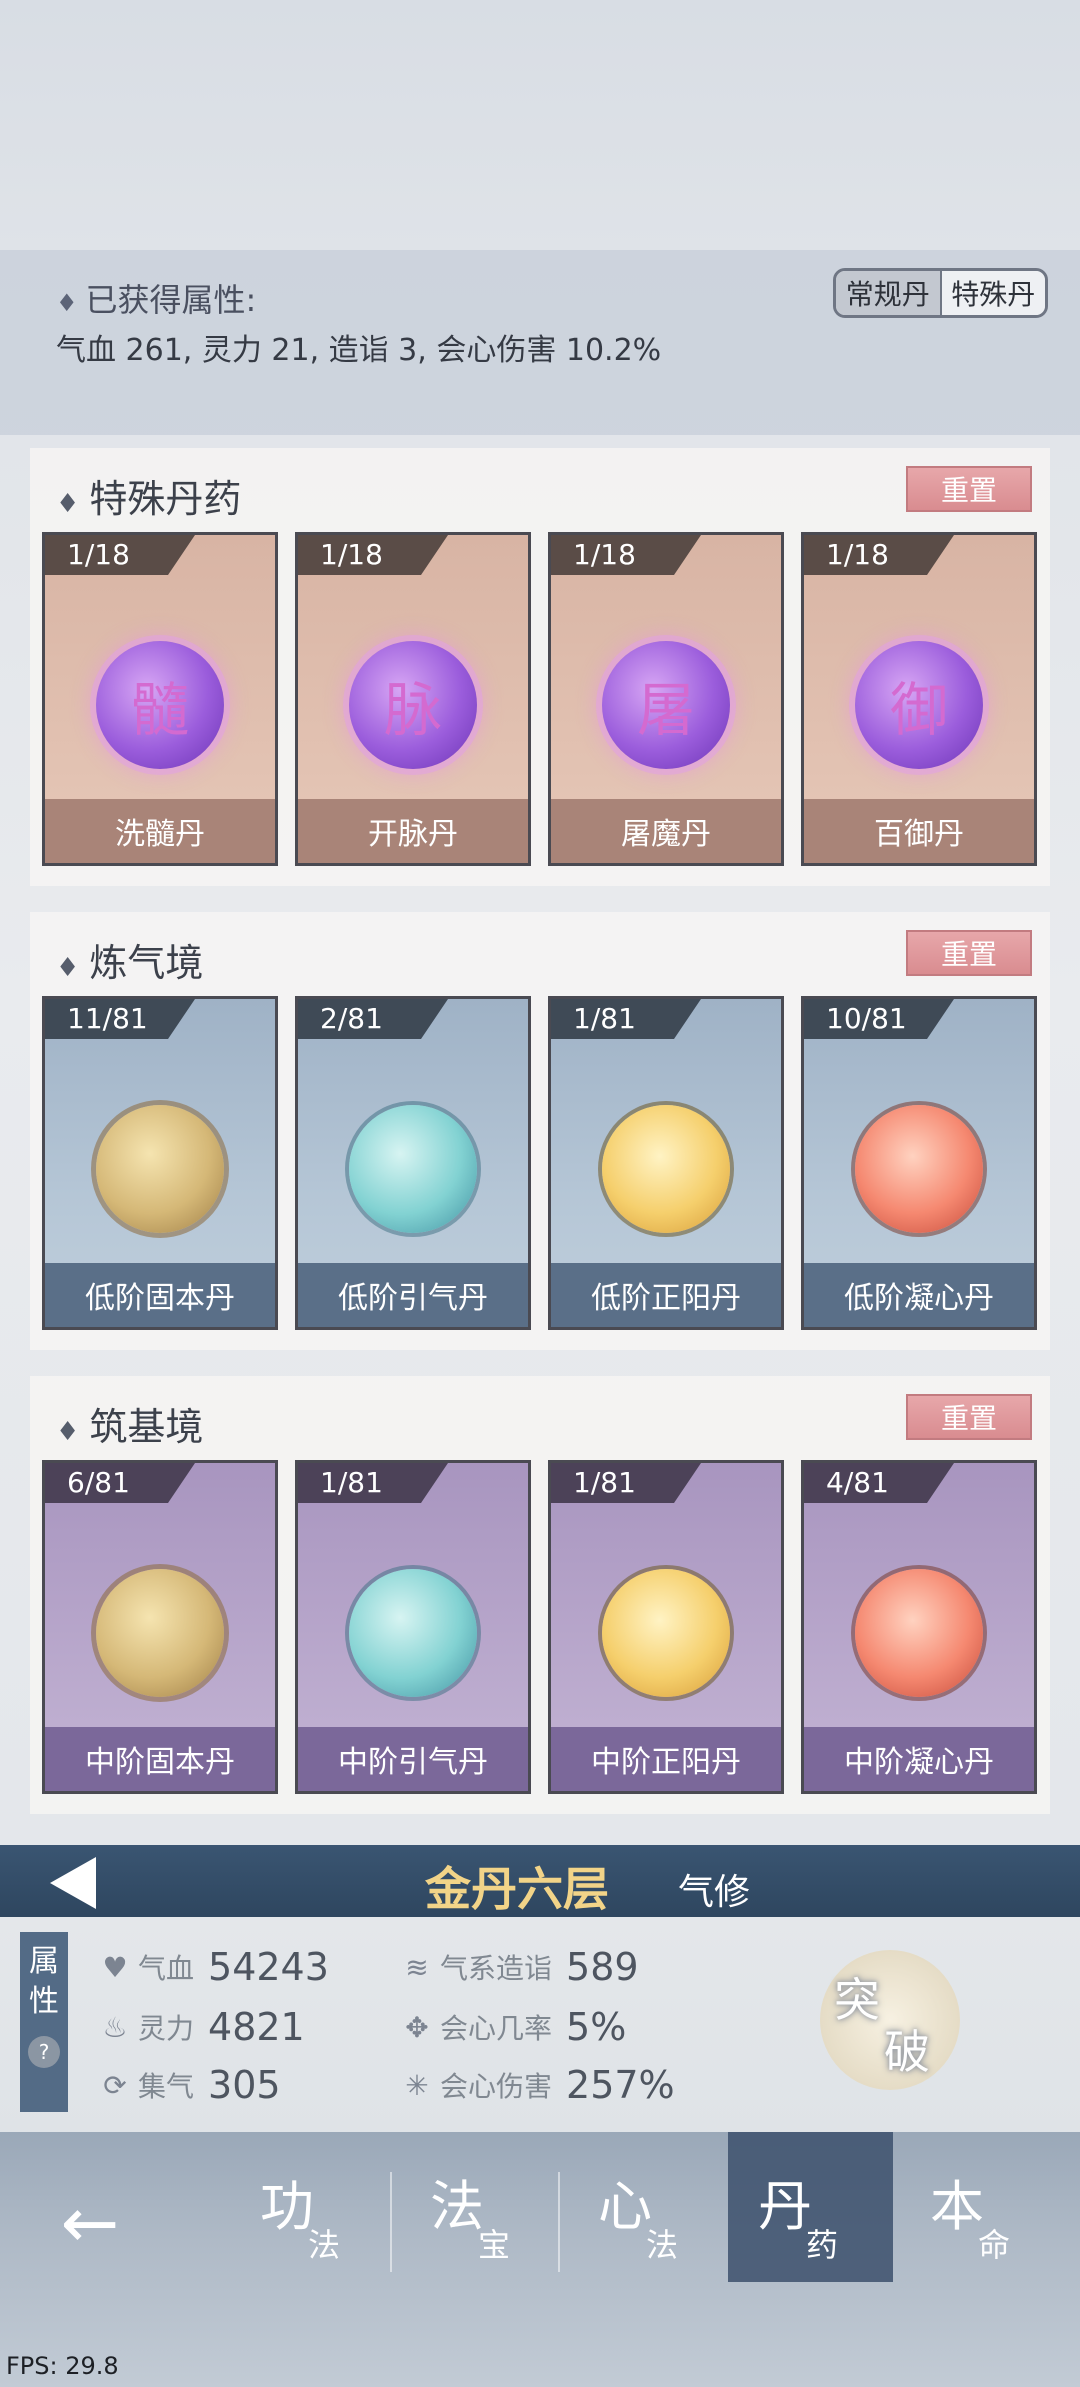 Image resolution: width=1080 pixels, height=2387 pixels. What do you see at coordinates (513, 2027) in the screenshot?
I see `stat-crit-rate: ✥ 会心几率 5%` at bounding box center [513, 2027].